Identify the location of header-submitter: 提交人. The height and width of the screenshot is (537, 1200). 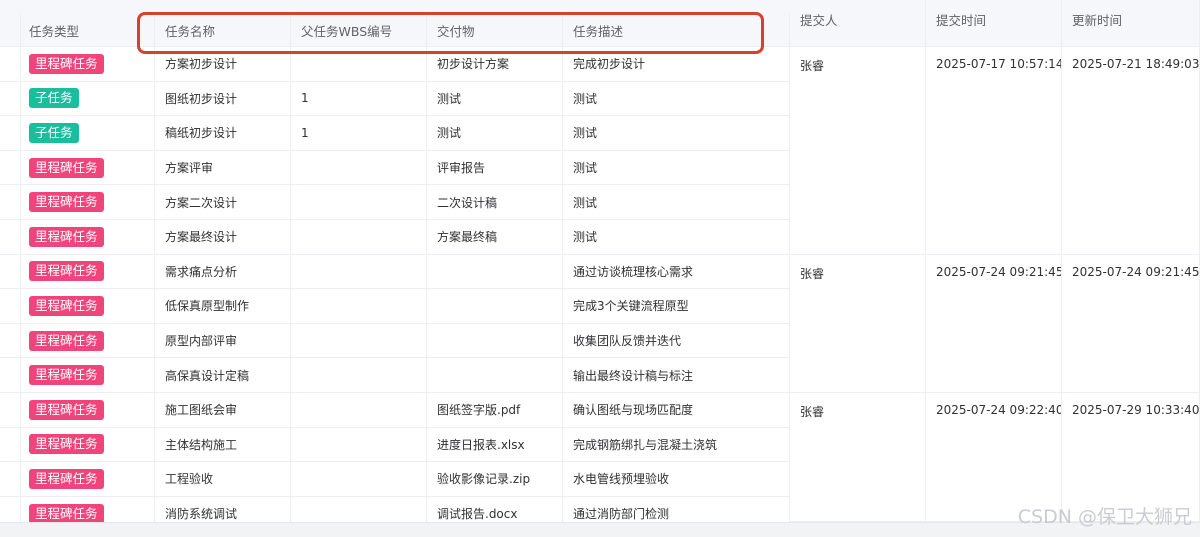
(858, 23).